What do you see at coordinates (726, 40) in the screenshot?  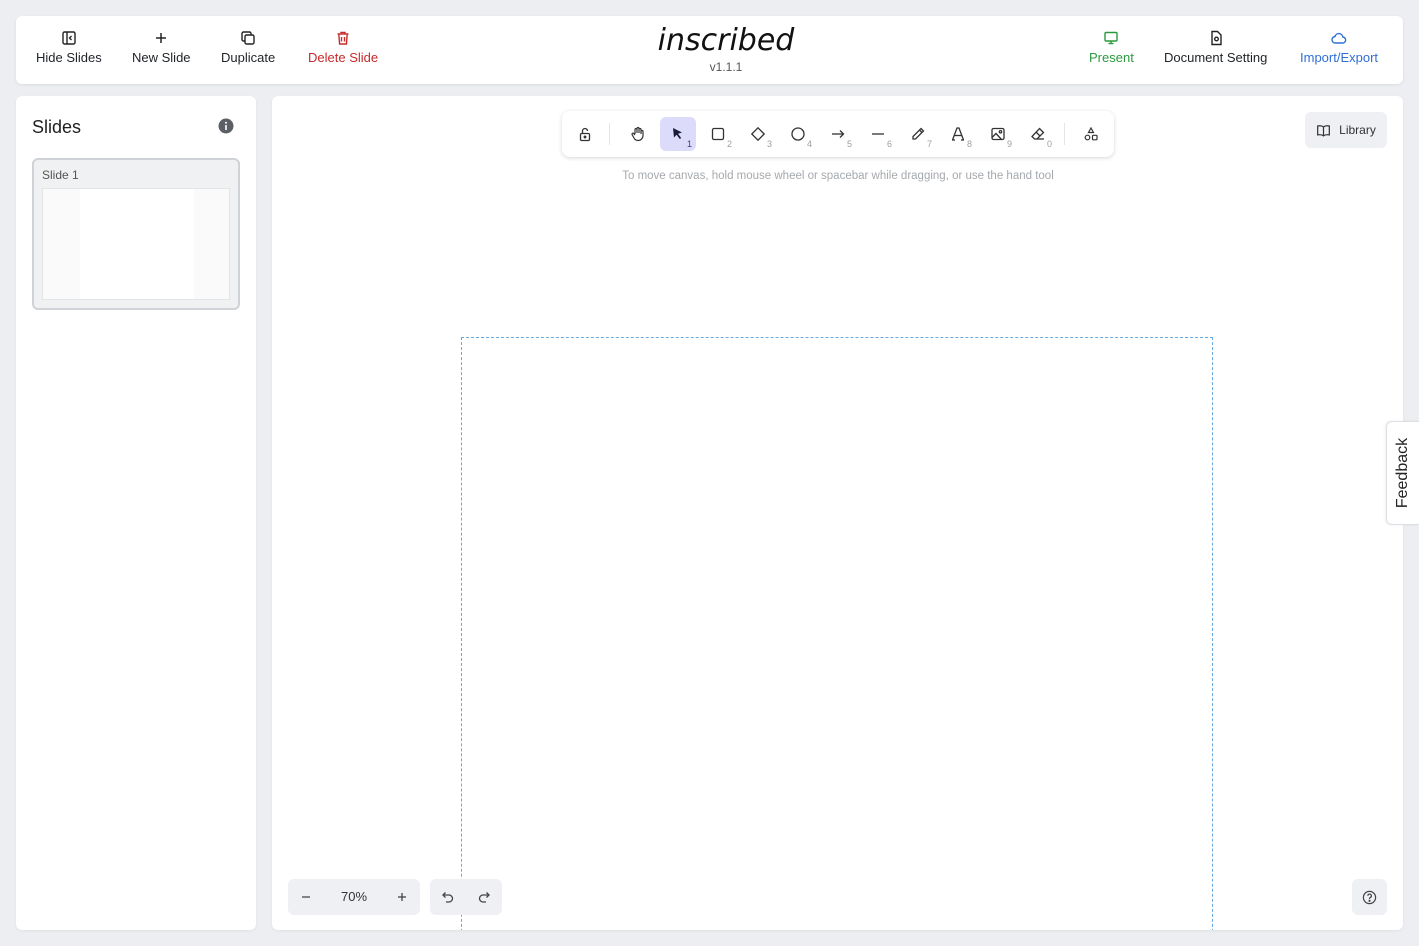 I see `app-logo: inscribed` at bounding box center [726, 40].